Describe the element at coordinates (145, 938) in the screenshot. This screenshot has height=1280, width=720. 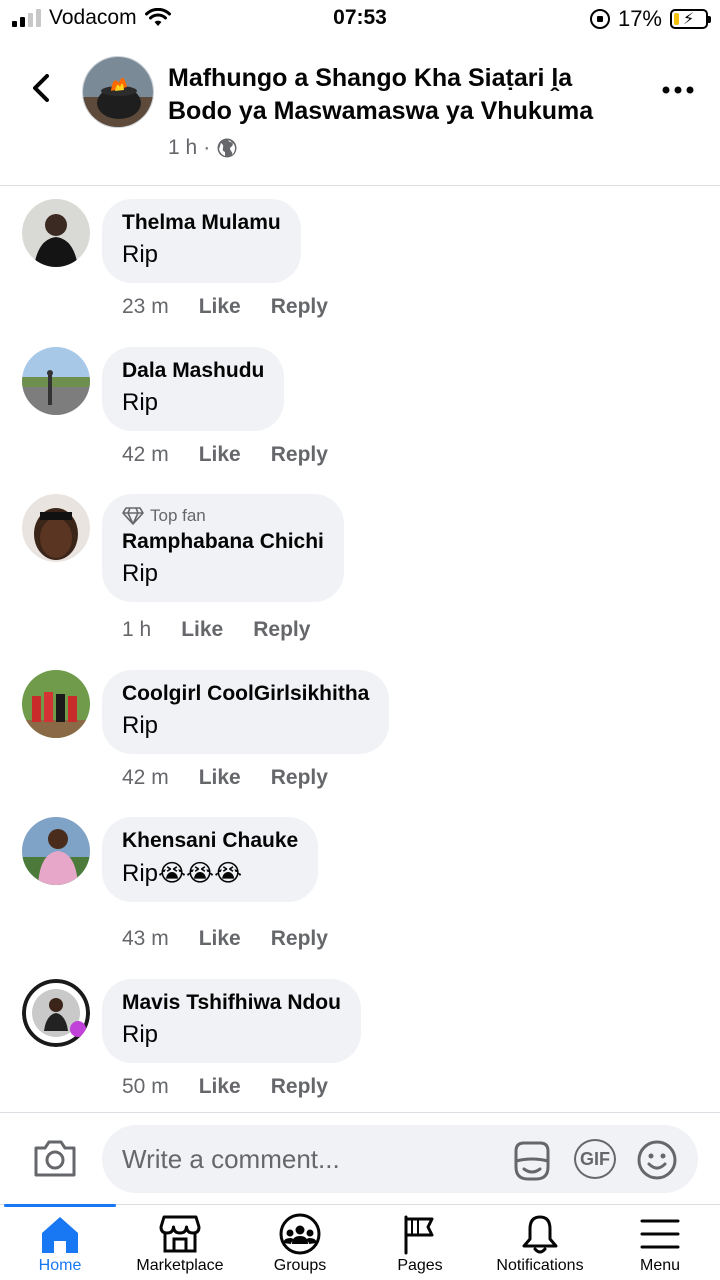
I see `comment-time: 43 m` at that location.